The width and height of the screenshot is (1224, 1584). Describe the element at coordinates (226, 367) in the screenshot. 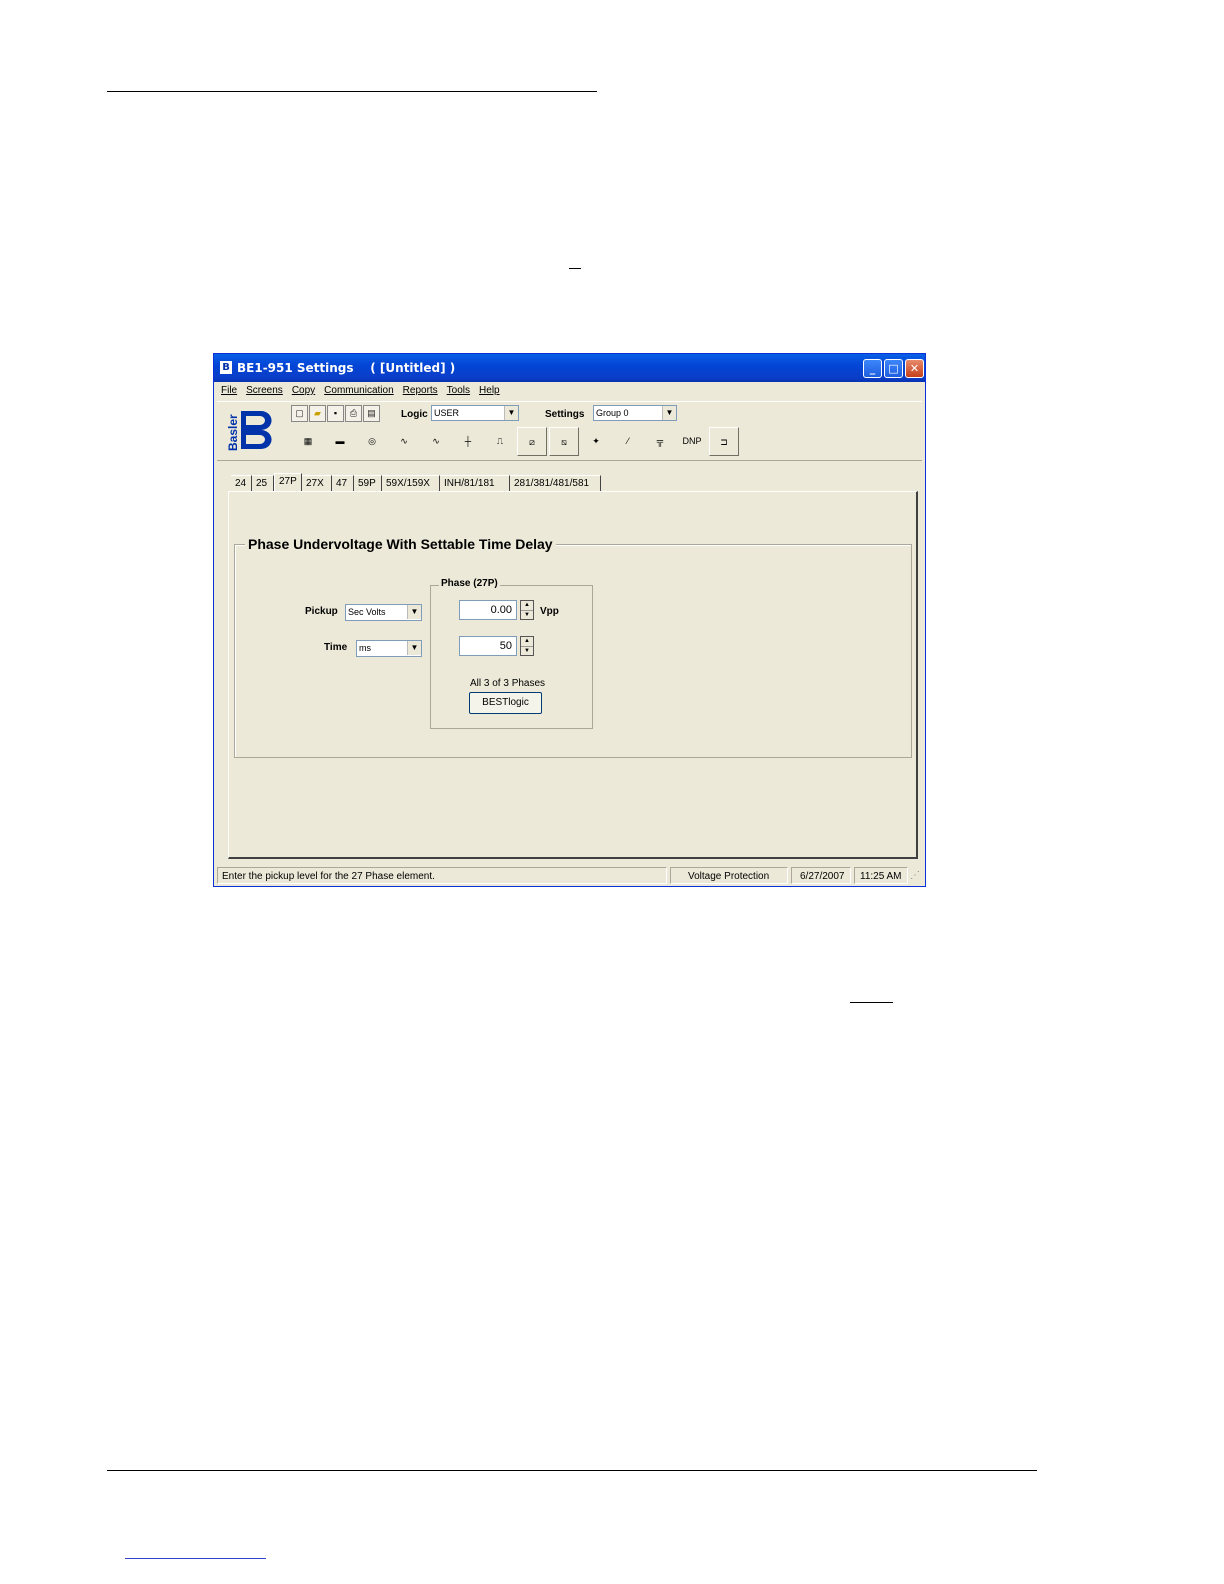

I see `app-icon: B` at that location.